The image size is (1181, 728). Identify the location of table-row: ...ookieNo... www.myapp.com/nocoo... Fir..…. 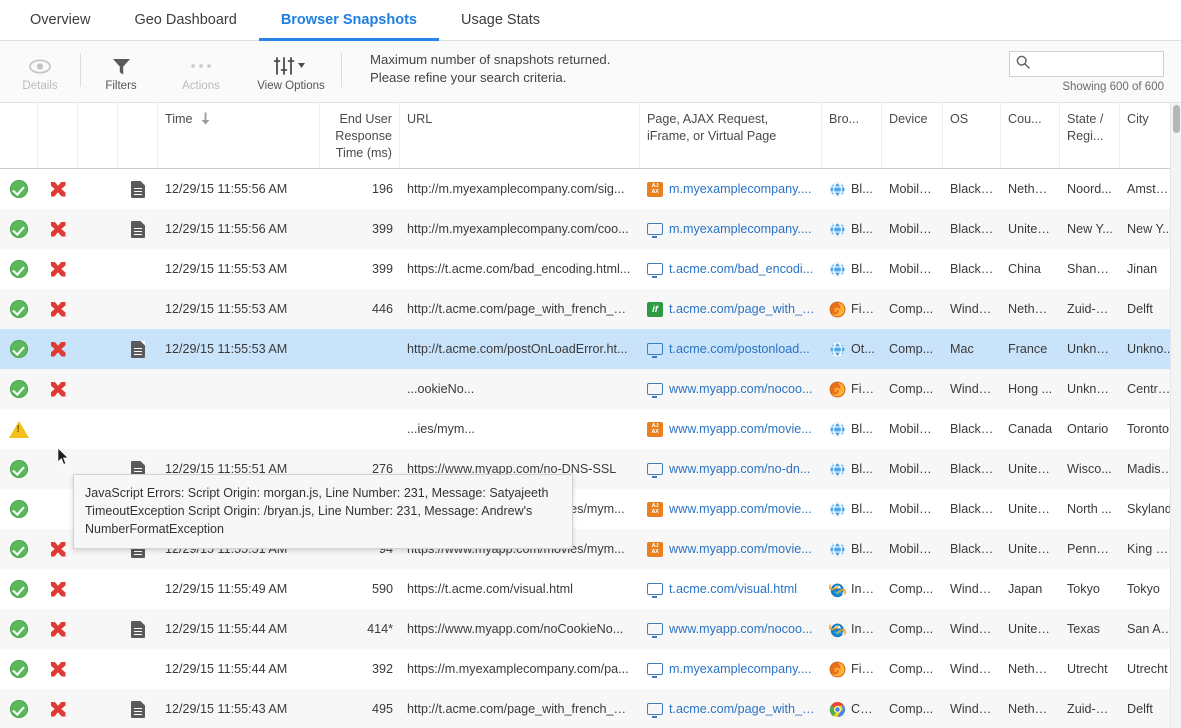
(590, 389).